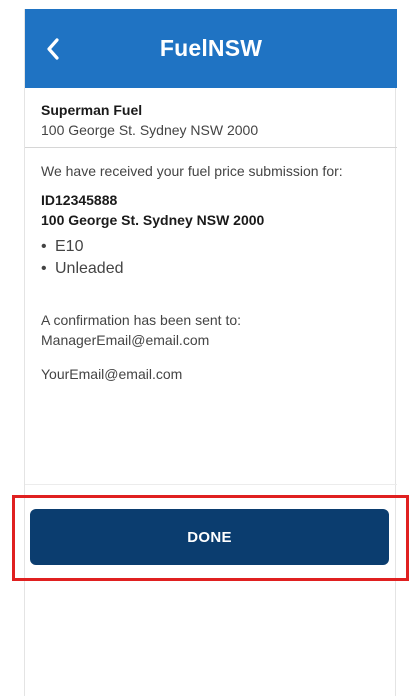  Describe the element at coordinates (112, 374) in the screenshot. I see `your-email: YourEmail@email.com` at that location.